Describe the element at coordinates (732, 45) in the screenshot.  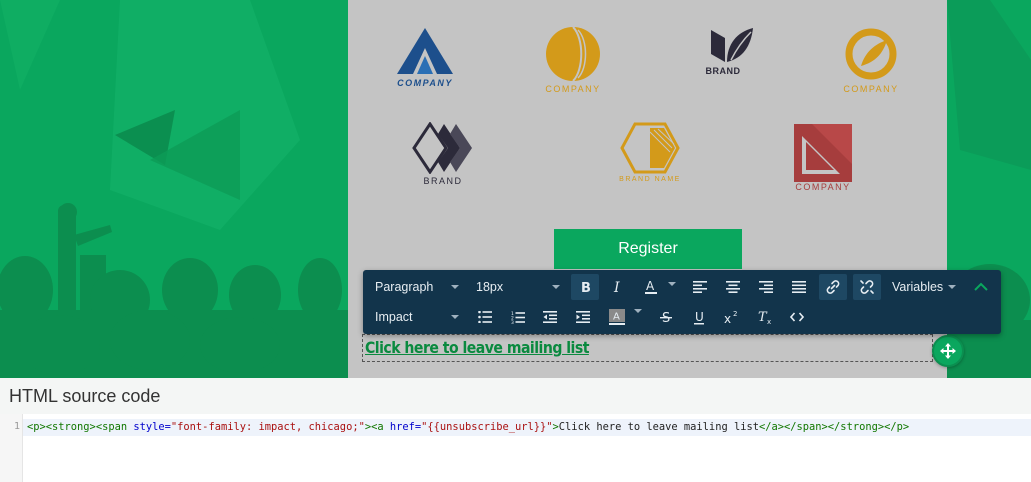
I see `leaf-logo-icon` at that location.